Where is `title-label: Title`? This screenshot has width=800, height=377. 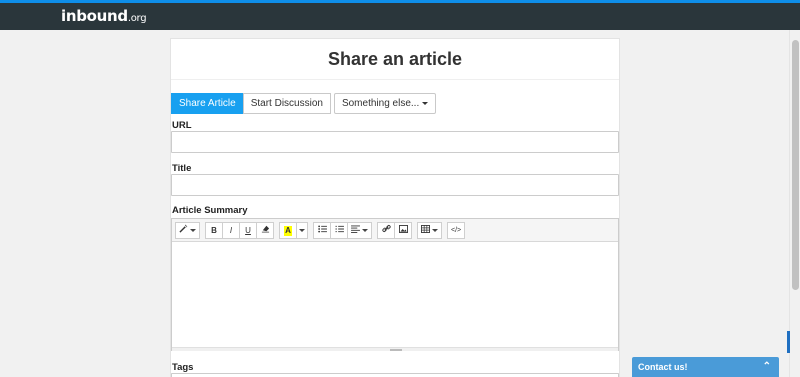
title-label: Title is located at coordinates (182, 168).